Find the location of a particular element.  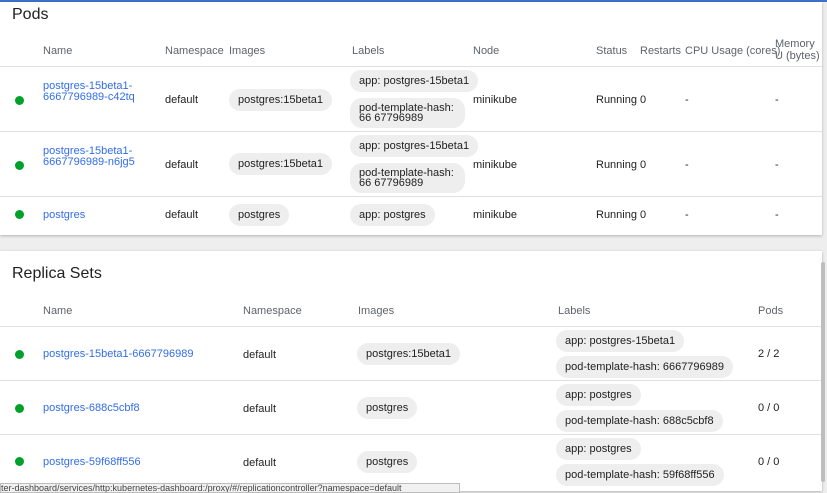

pods-header-name: Name is located at coordinates (57, 51).